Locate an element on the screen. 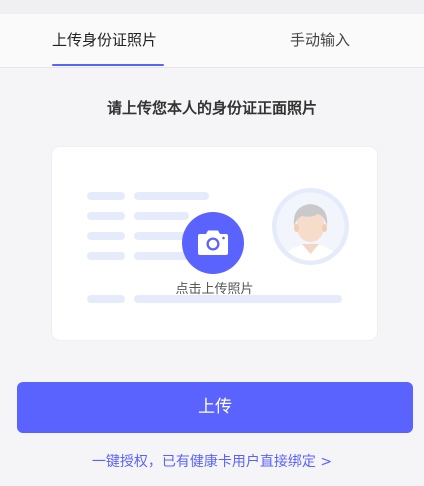 Image resolution: width=424 pixels, height=486 pixels. camera-icon is located at coordinates (213, 242).